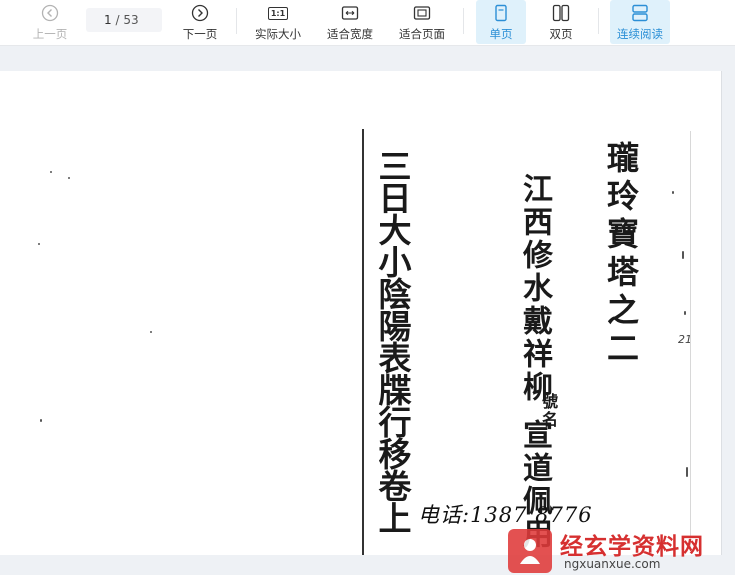  I want to click on next-page-label: 下一页, so click(200, 34).